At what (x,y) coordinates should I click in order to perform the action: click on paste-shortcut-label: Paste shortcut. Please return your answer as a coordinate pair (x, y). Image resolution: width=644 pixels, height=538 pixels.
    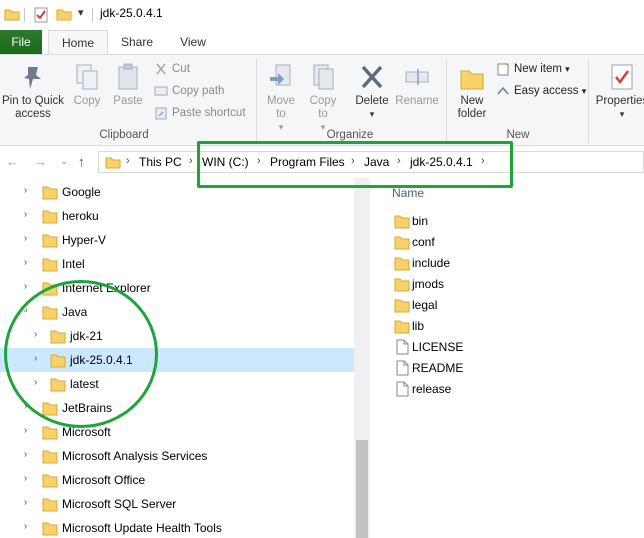
    Looking at the image, I should click on (209, 113).